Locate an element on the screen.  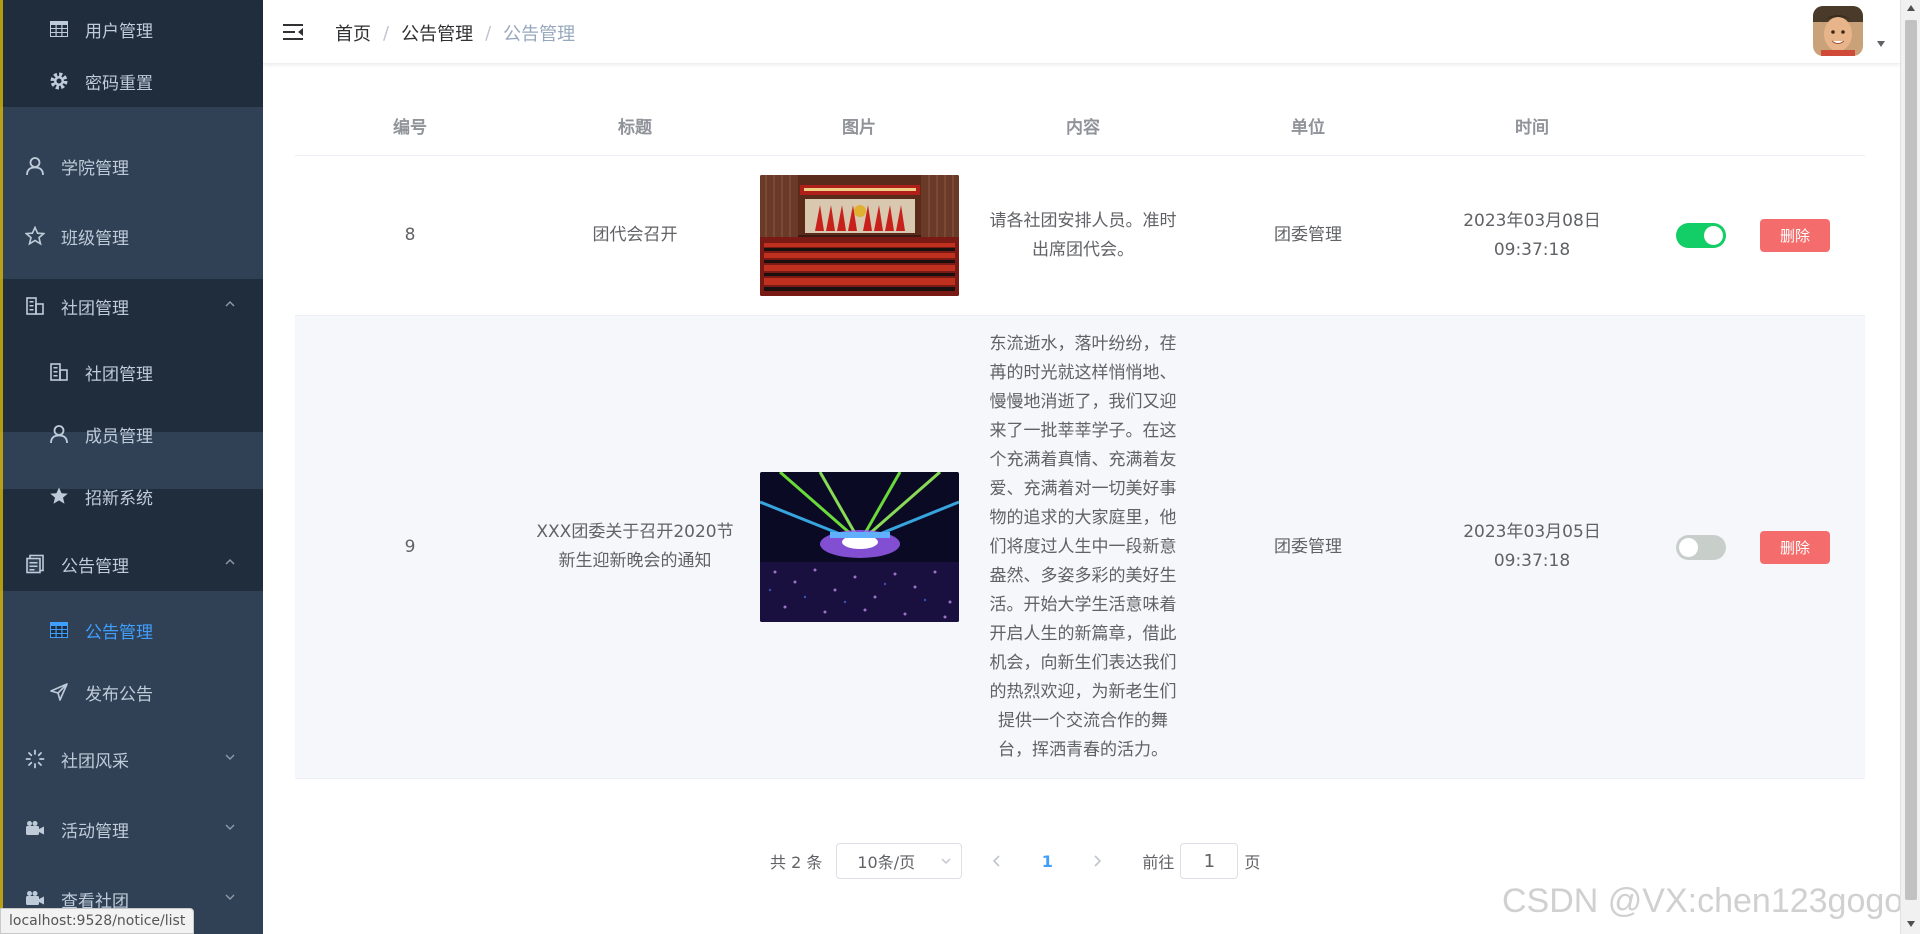
prev-page-button is located at coordinates (997, 861).